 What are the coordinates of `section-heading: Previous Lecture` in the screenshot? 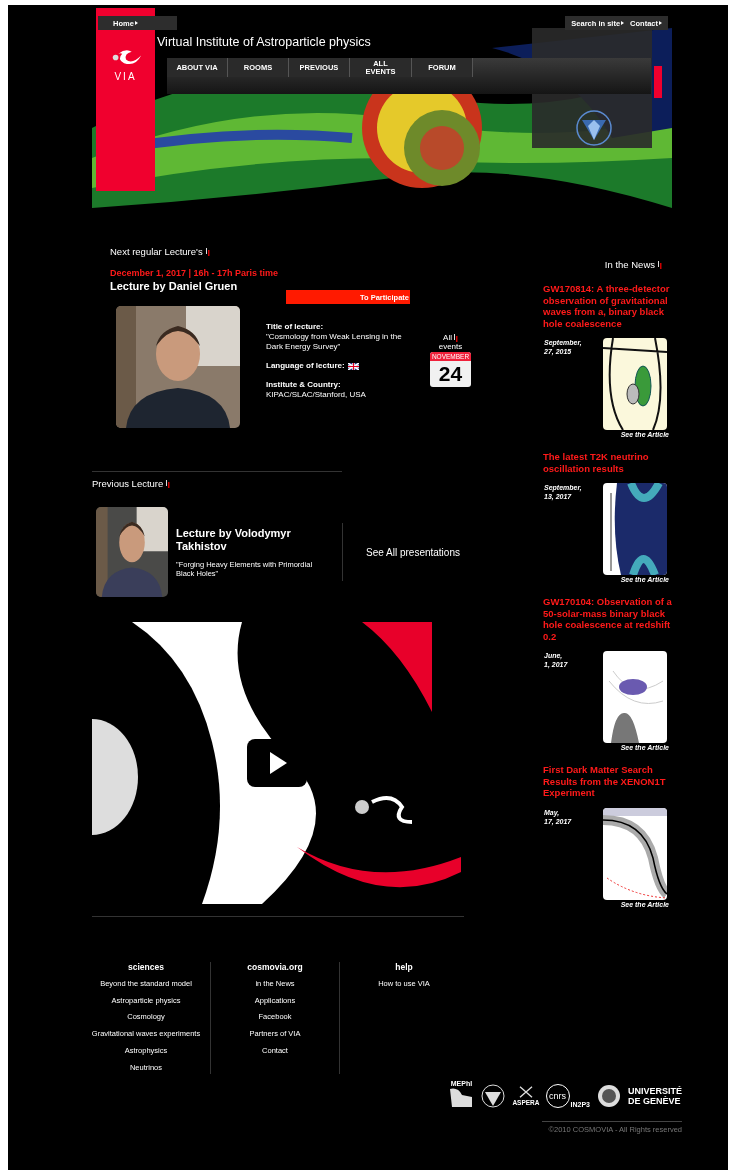 It's located at (128, 483).